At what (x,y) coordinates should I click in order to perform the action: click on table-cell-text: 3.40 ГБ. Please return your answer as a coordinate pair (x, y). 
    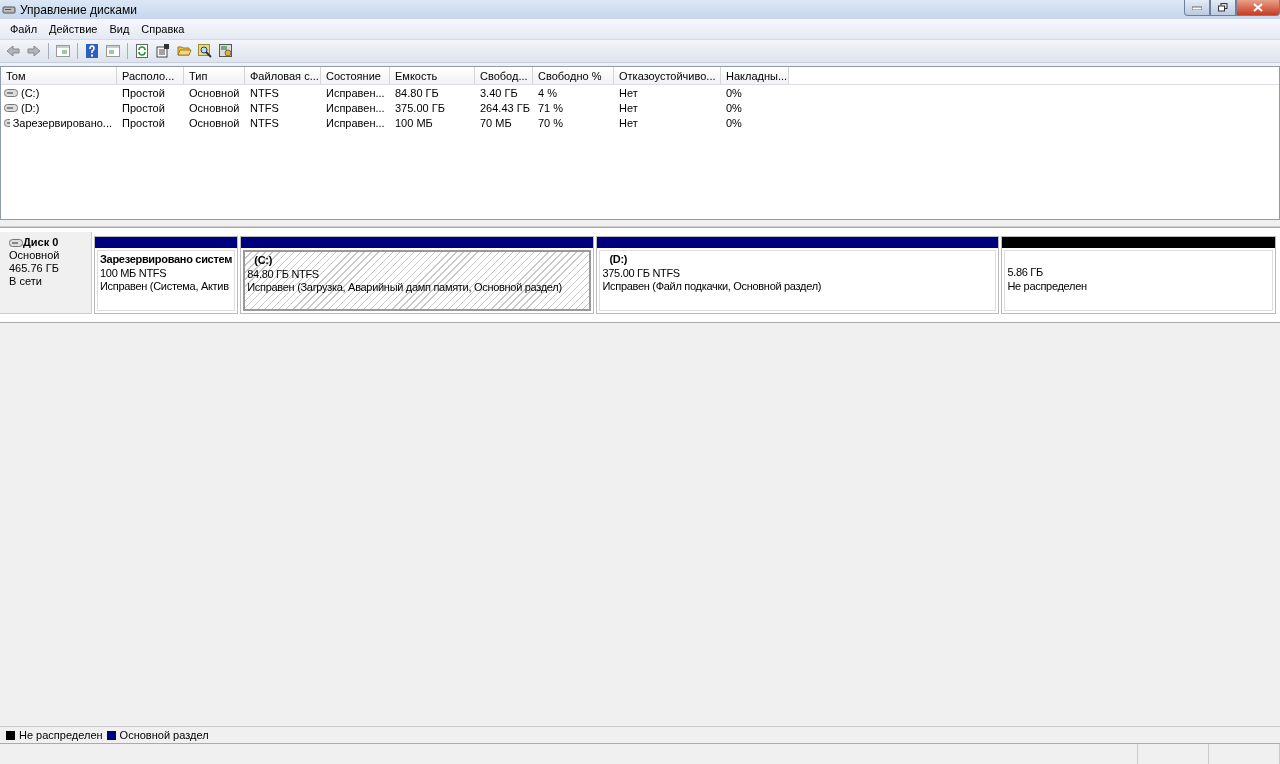
    Looking at the image, I should click on (499, 92).